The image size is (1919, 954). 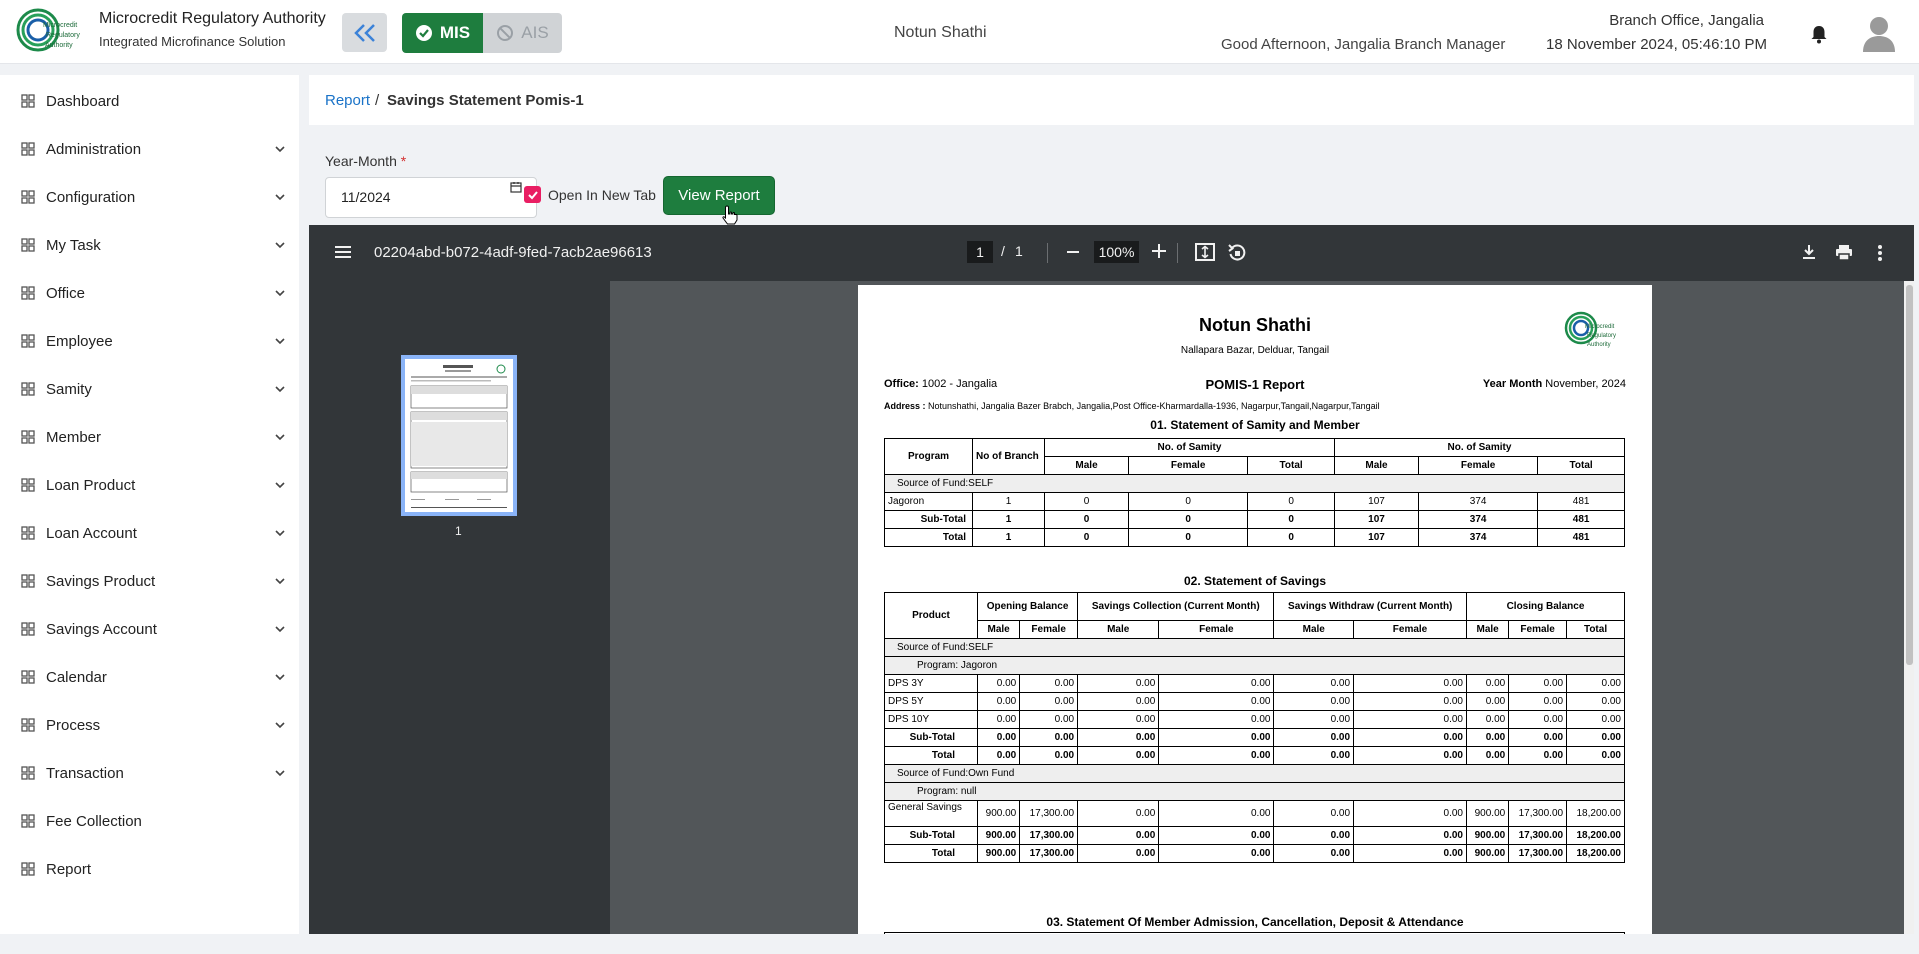 What do you see at coordinates (149, 821) in the screenshot?
I see `sidebar-item-fee-collection: Fee Collection` at bounding box center [149, 821].